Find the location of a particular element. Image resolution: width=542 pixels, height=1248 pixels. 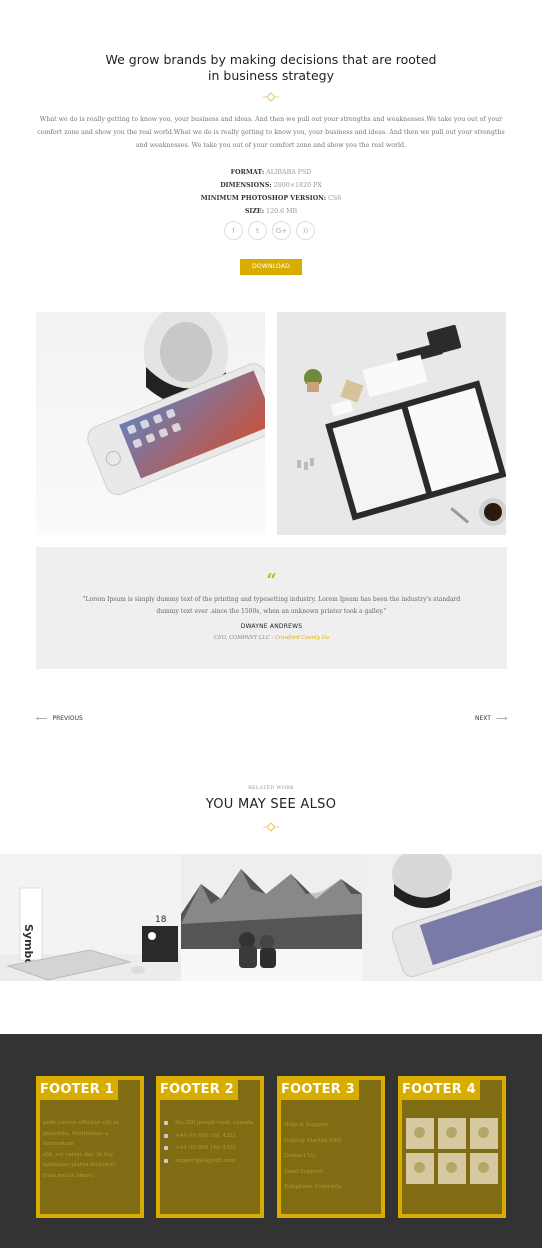

previous-label: PREVIOUS is located at coordinates (67, 718).